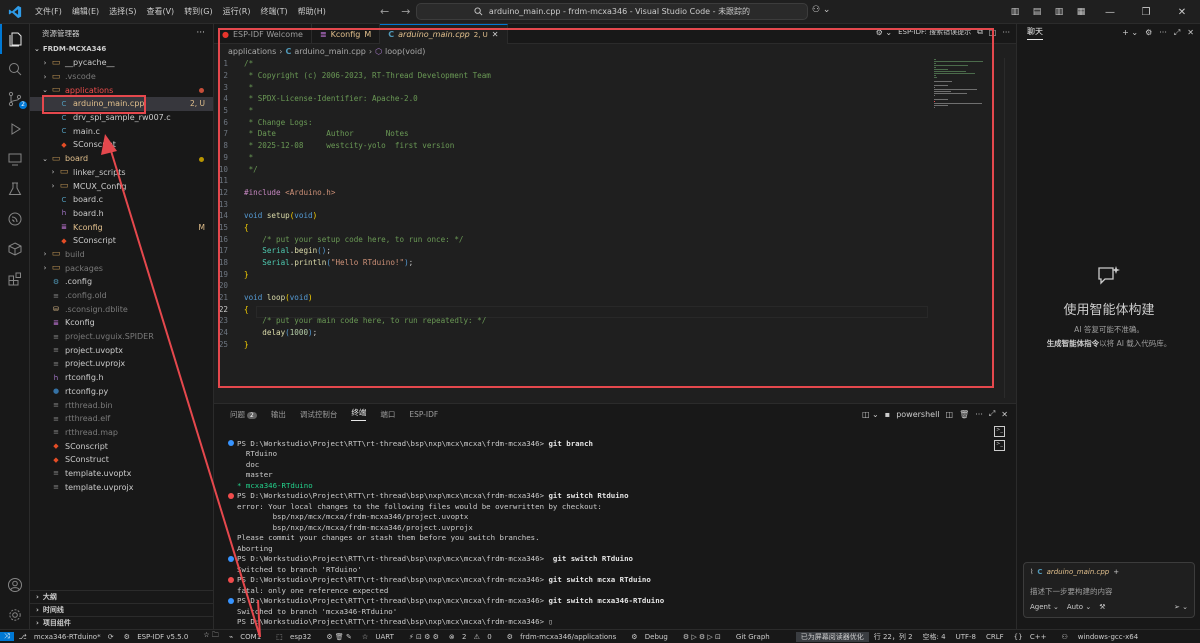 This screenshot has width=1200, height=643. I want to click on tree-folder: ⌄ ▭ applications, so click(121, 90).